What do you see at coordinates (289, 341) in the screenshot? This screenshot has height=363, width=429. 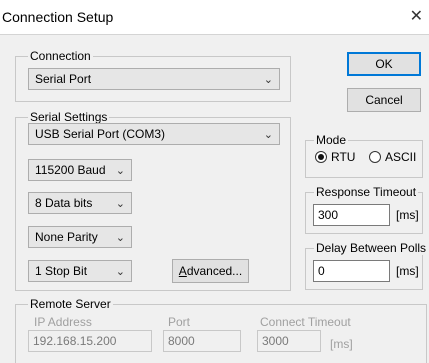 I see `connect-timeout-input: 3000` at bounding box center [289, 341].